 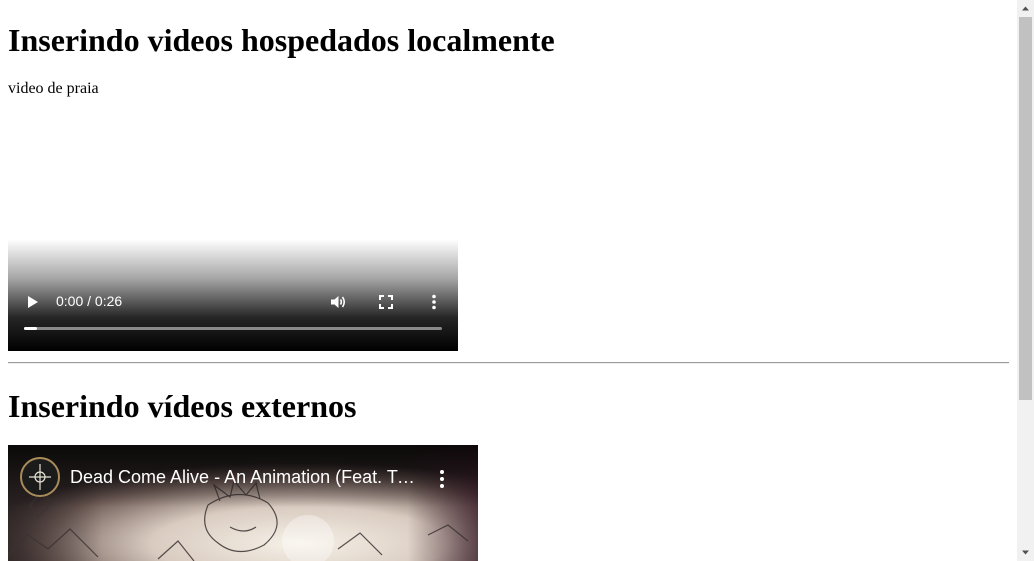 I want to click on fullscreen-icon, so click(x=386, y=302).